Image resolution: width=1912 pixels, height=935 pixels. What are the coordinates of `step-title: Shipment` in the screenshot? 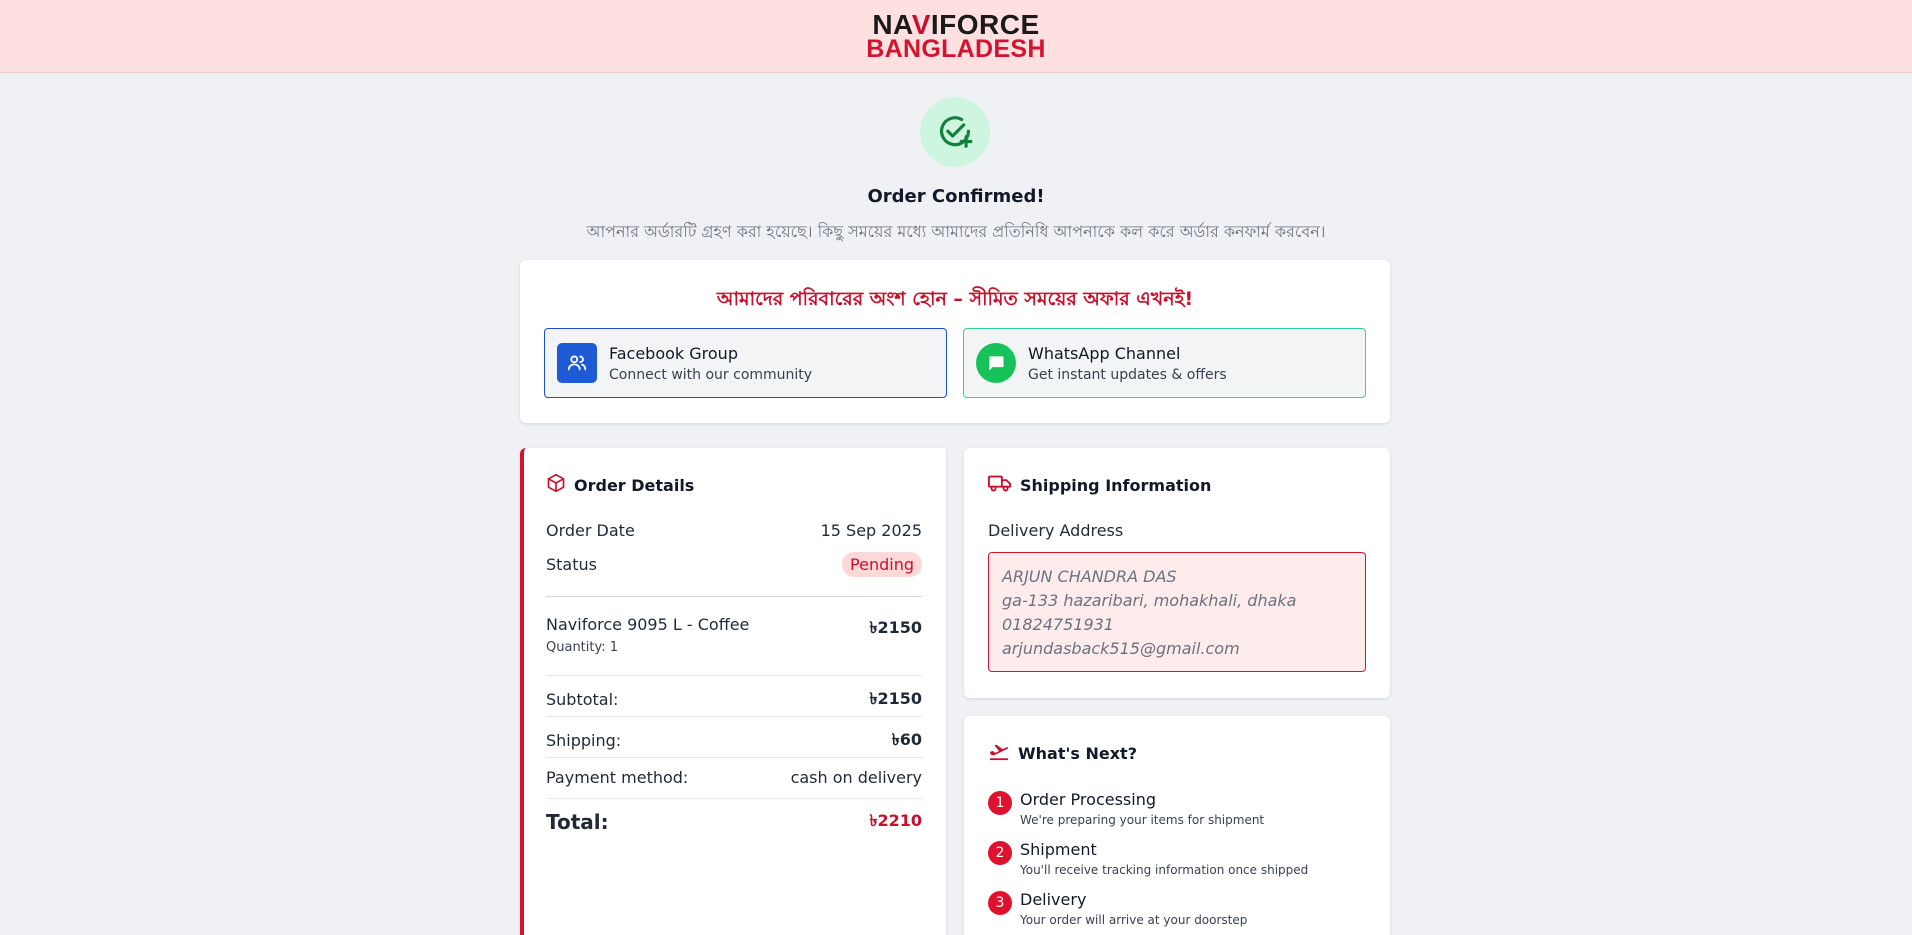 It's located at (1058, 849).